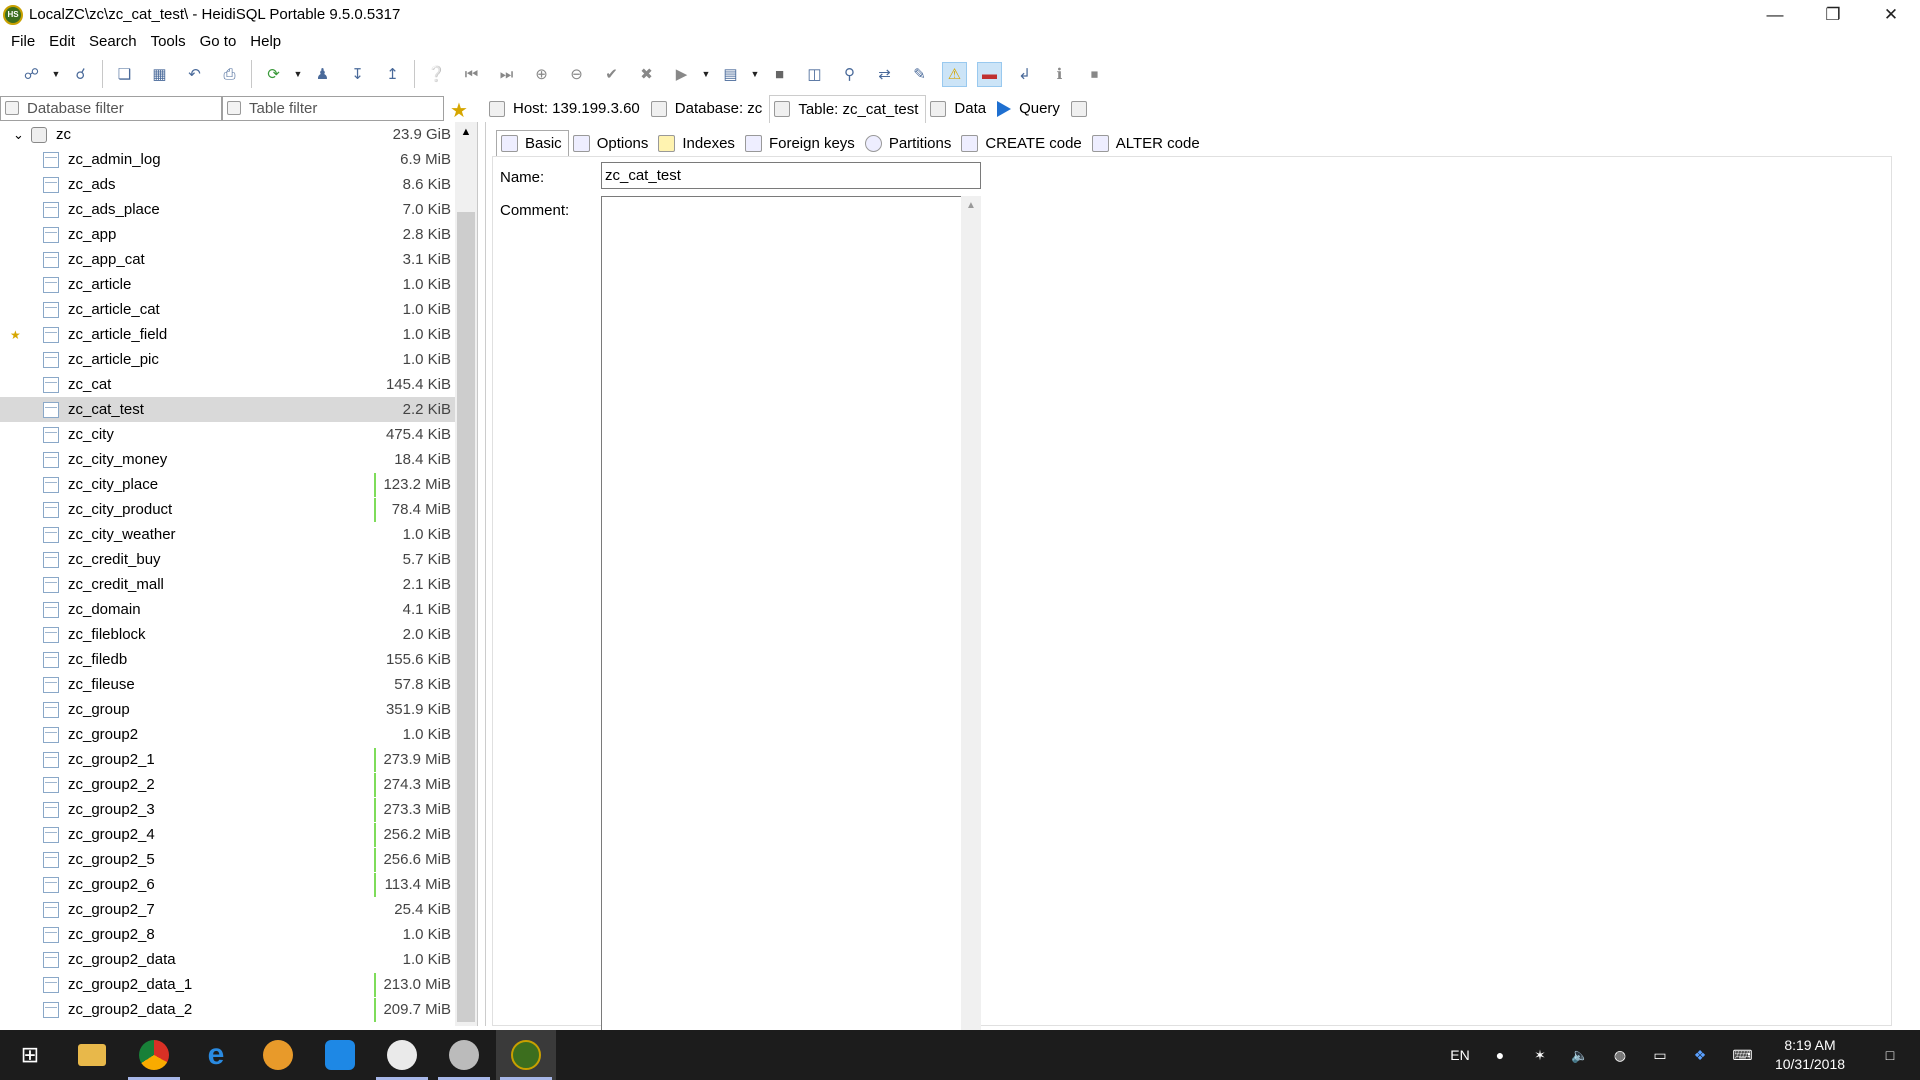 This screenshot has height=1080, width=1920. What do you see at coordinates (168, 41) in the screenshot?
I see `menu-tools: Tools` at bounding box center [168, 41].